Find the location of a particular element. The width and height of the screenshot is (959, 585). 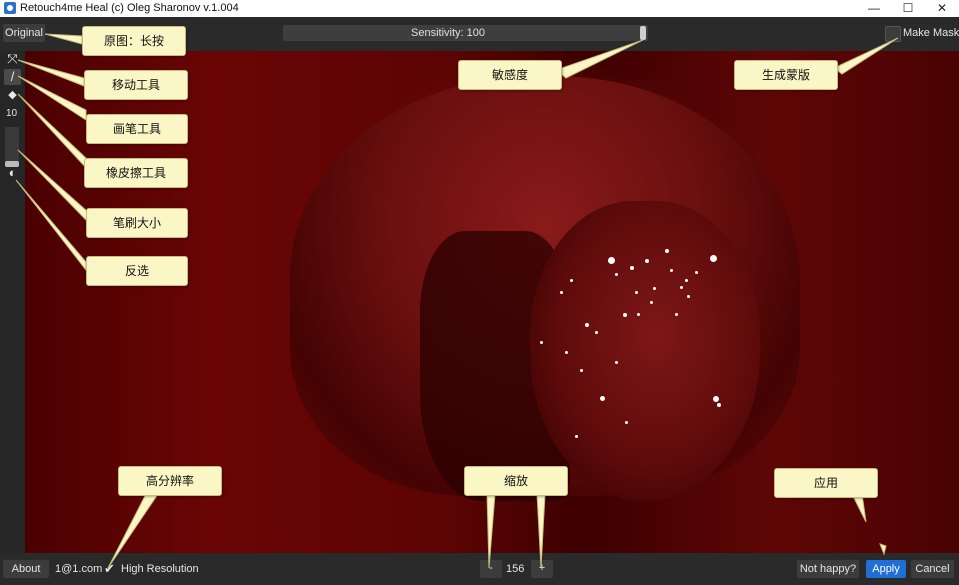

apply-button: Apply is located at coordinates (886, 569).